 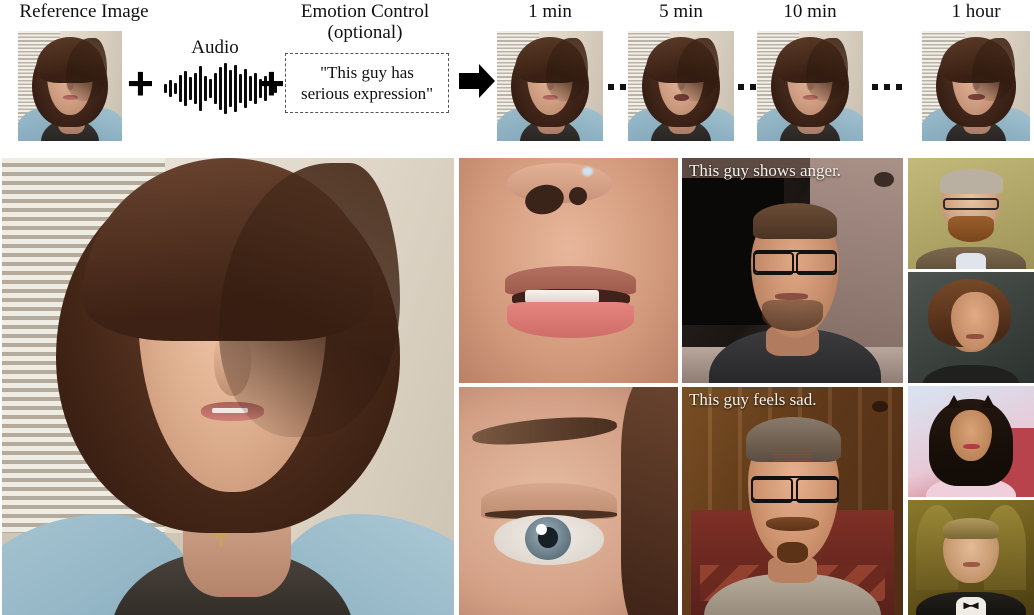 I want to click on output-duration-label-2: 5 min, so click(x=681, y=11).